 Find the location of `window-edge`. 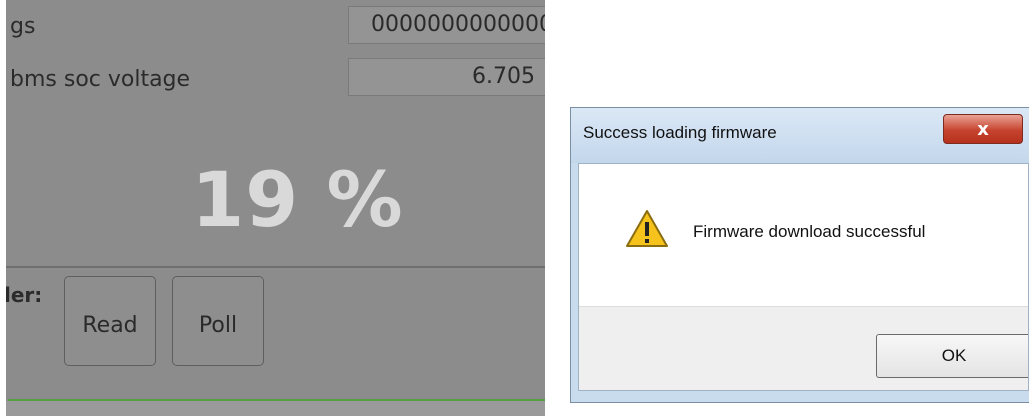

window-edge is located at coordinates (3, 208).